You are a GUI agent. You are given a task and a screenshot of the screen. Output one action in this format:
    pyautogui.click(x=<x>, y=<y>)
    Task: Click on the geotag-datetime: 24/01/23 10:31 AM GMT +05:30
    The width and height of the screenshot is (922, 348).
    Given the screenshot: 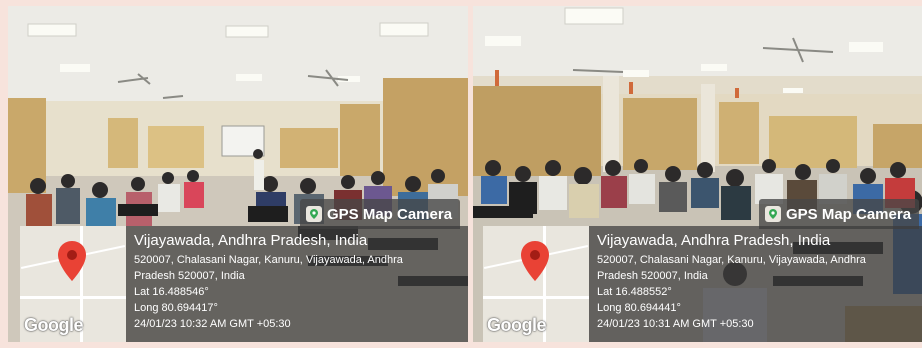 What is the action you would take?
    pyautogui.click(x=675, y=324)
    